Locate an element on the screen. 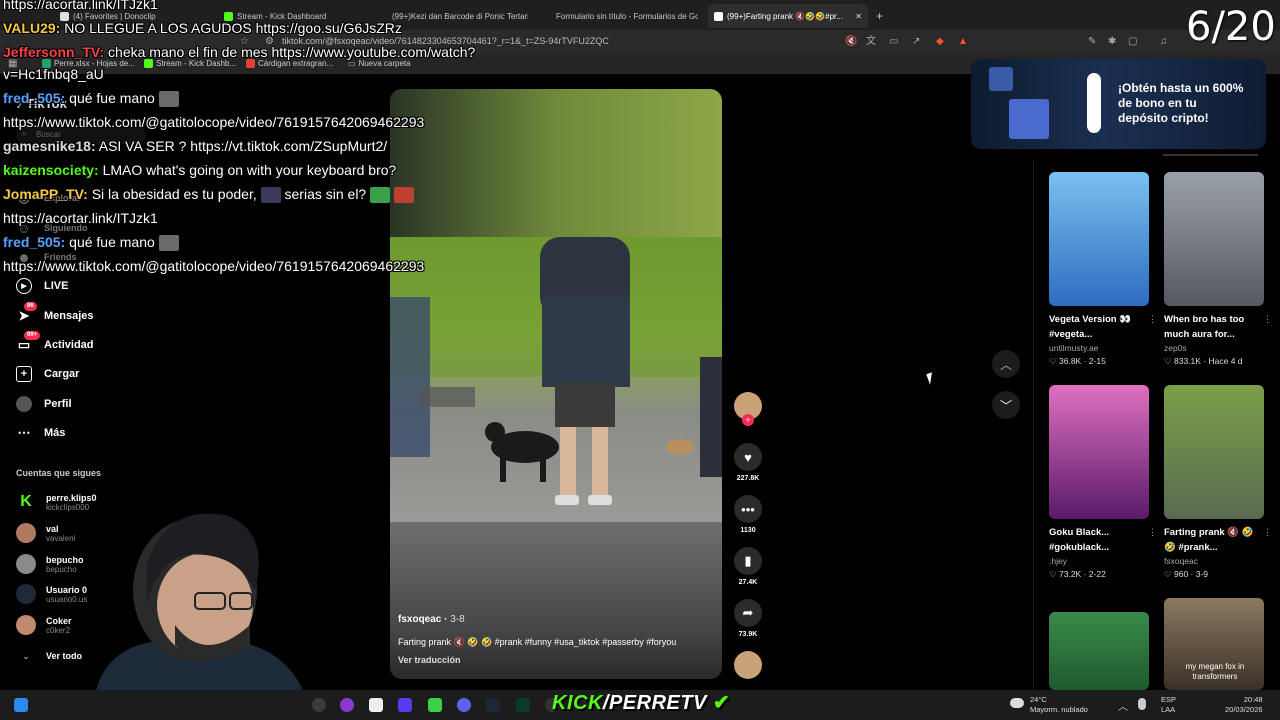  video-author: fsxoqeac · 3-8 is located at coordinates (431, 619).